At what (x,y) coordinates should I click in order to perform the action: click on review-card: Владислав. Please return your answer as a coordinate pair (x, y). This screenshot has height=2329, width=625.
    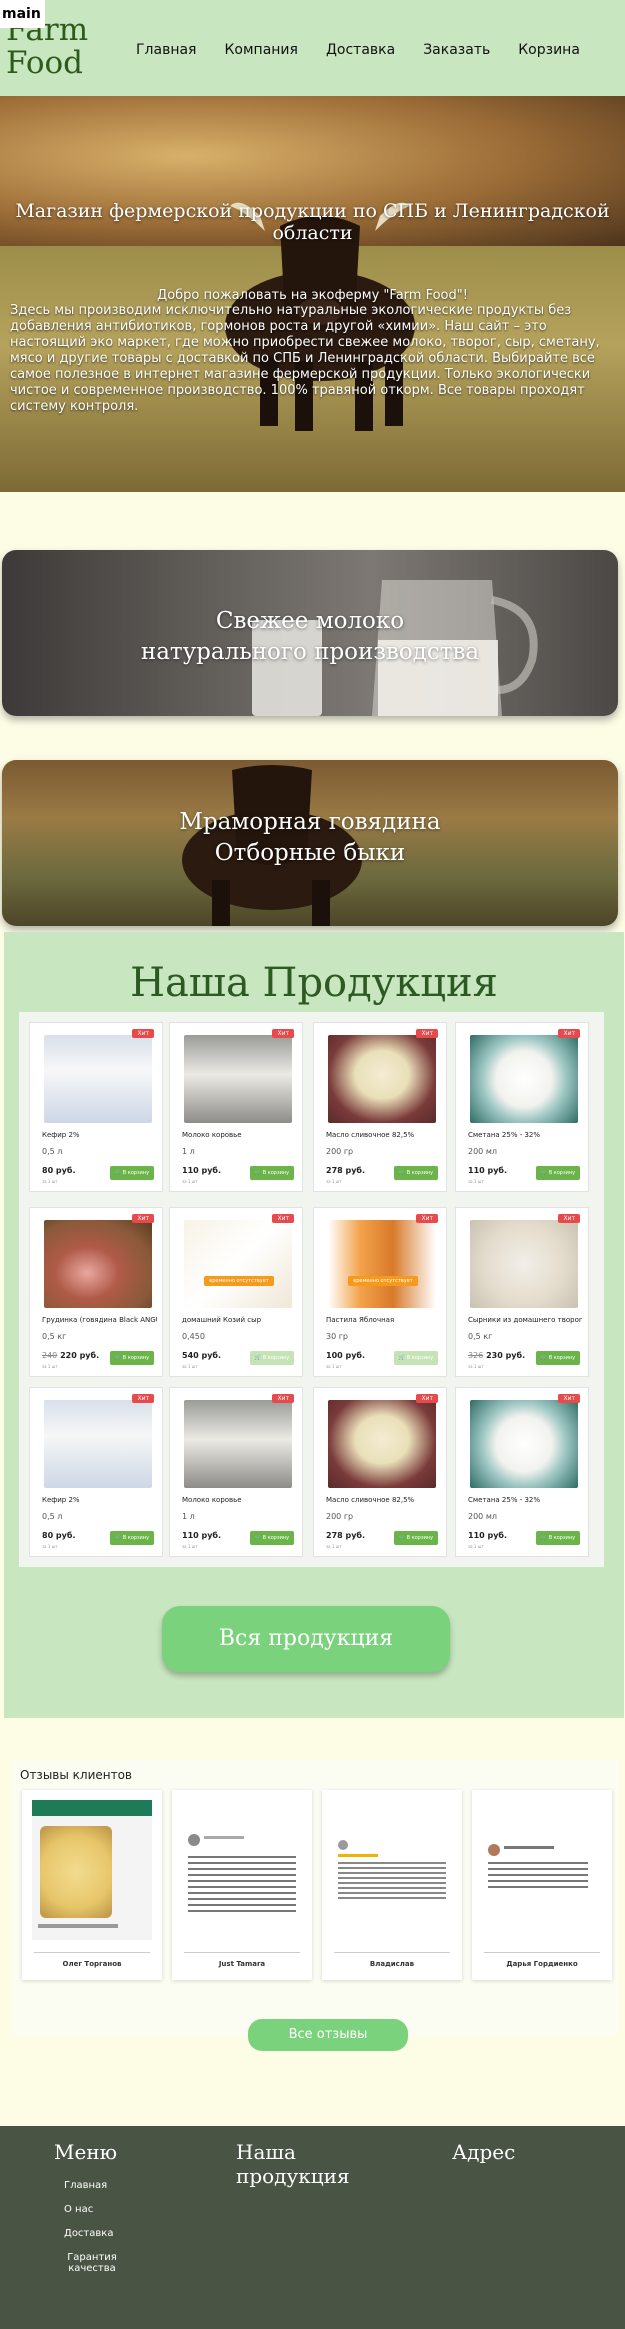
    Looking at the image, I should click on (392, 1885).